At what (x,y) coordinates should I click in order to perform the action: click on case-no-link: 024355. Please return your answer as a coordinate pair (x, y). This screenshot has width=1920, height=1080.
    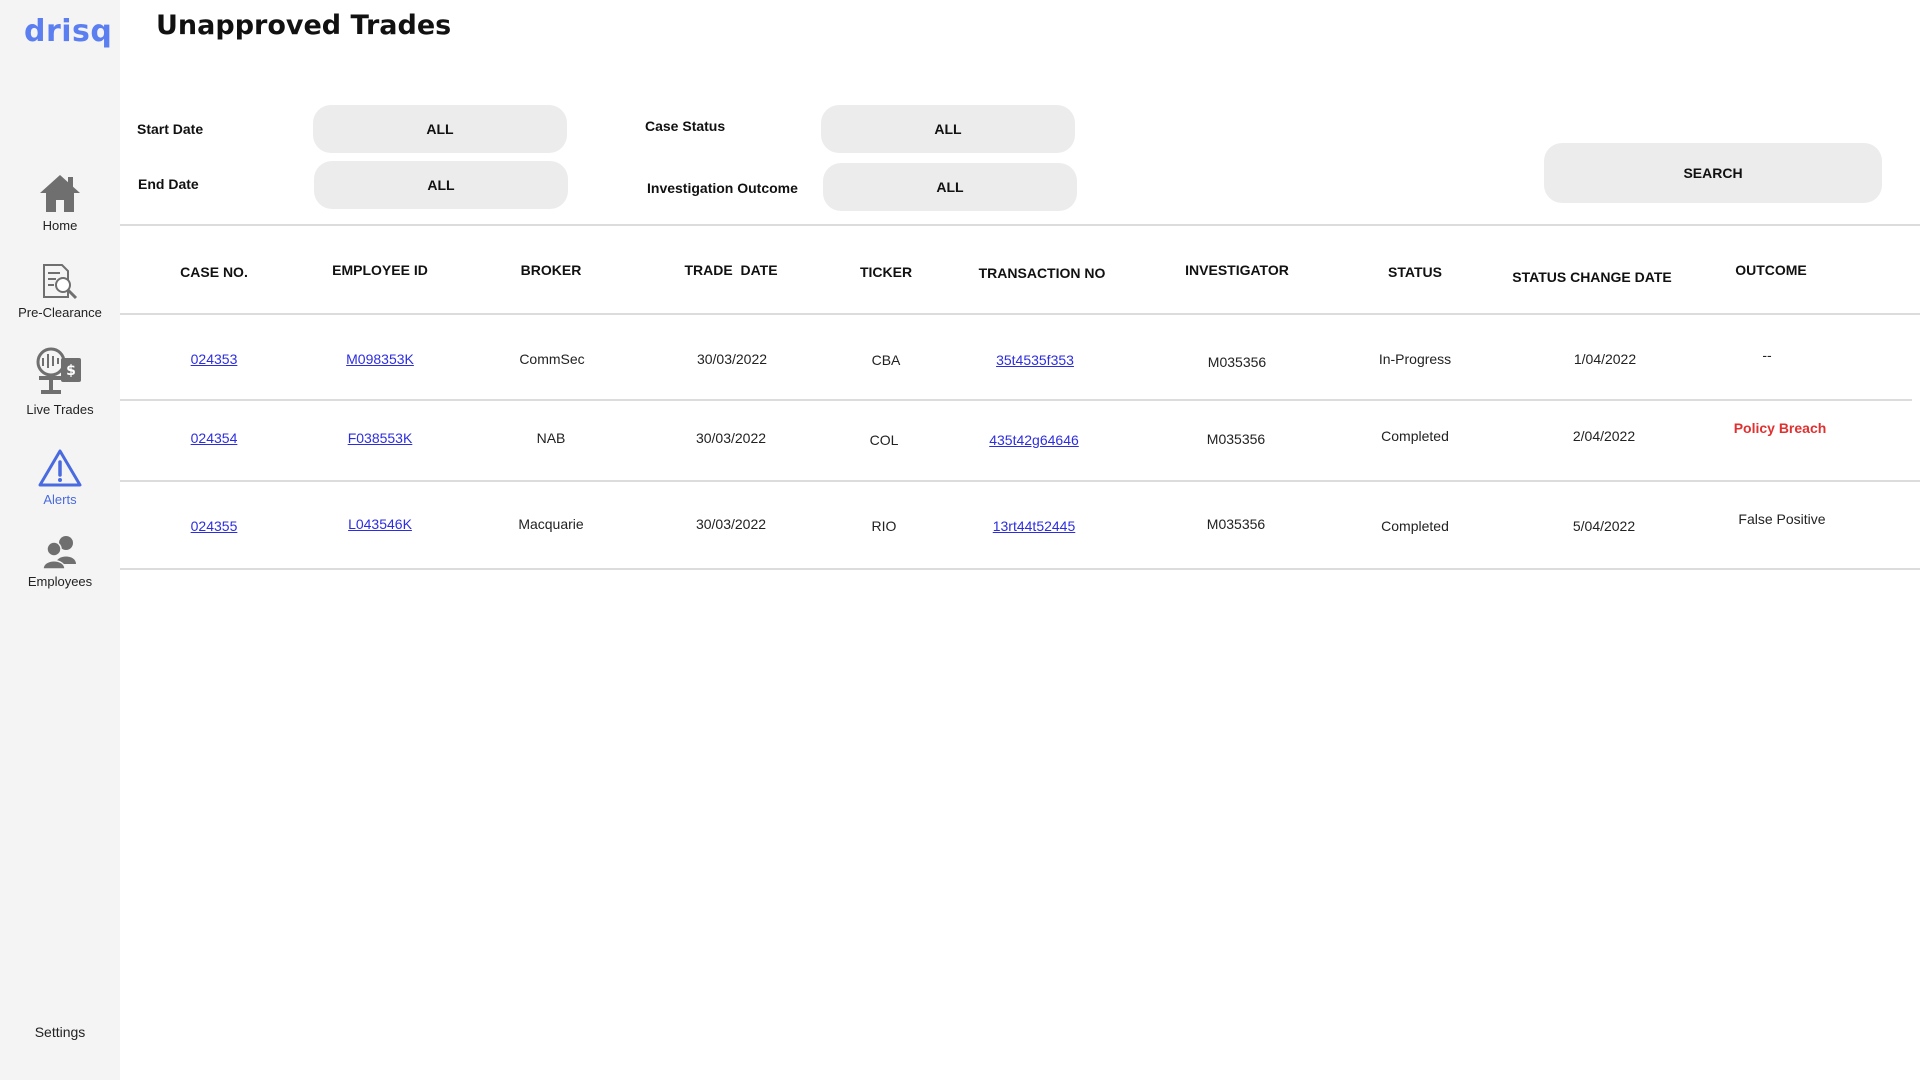
    Looking at the image, I should click on (214, 526).